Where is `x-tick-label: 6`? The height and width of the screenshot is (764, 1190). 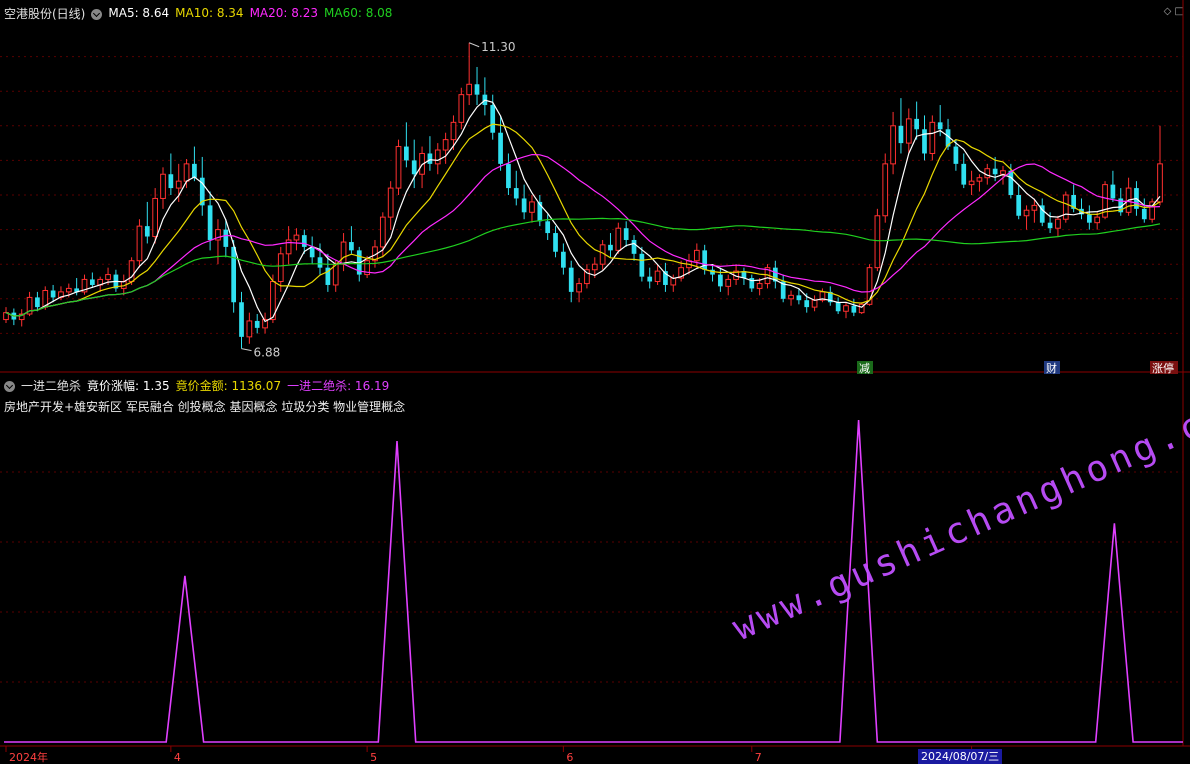
x-tick-label: 6 is located at coordinates (569, 757).